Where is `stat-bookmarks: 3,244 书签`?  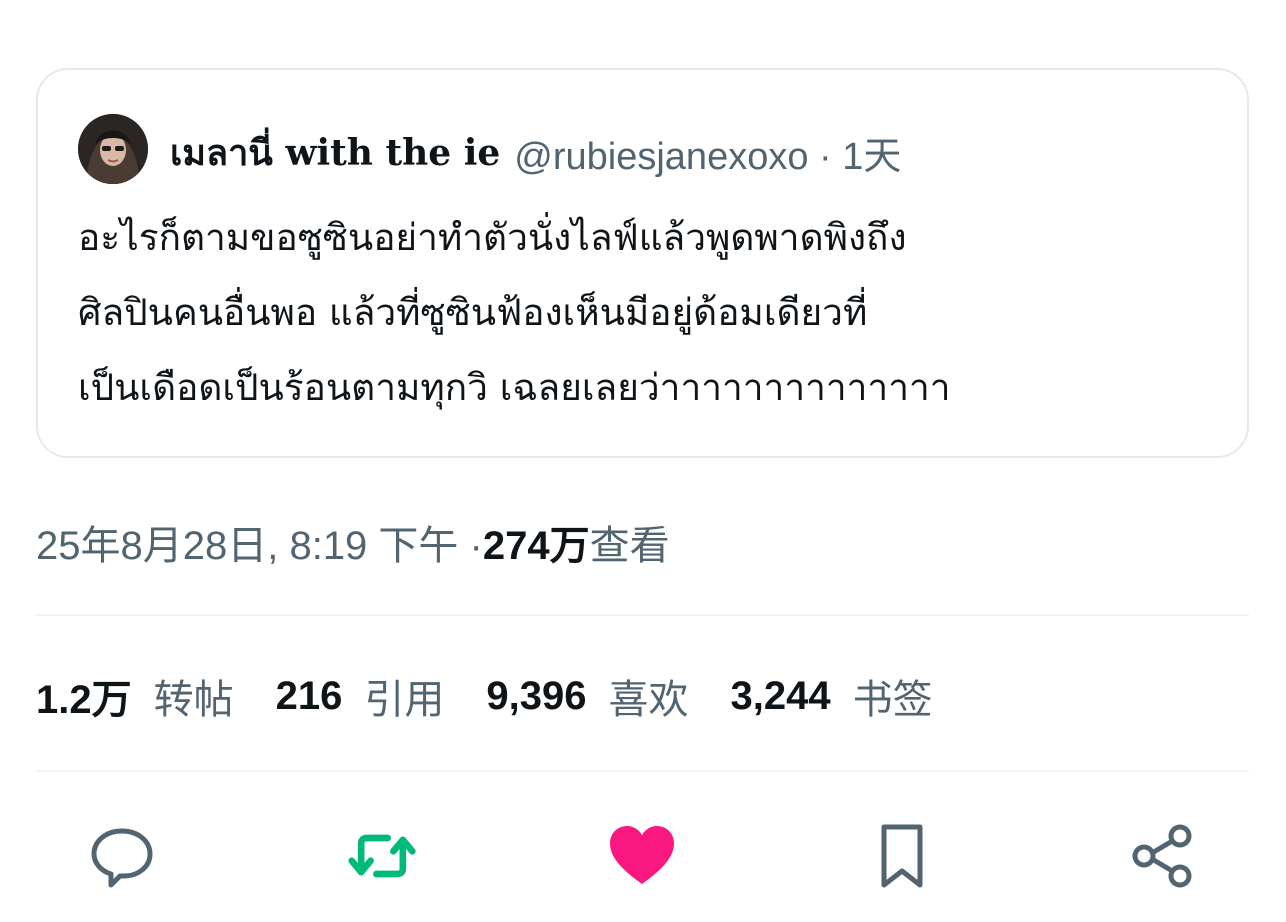 stat-bookmarks: 3,244 书签 is located at coordinates (831, 696).